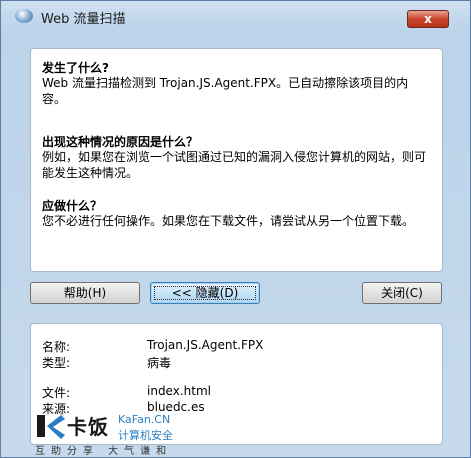 The width and height of the screenshot is (471, 458). I want to click on why-text: 例如，如果您在浏览一个试图通过已知的漏洞入侵您计算机的网站，则可能发生这种情况。, so click(234, 165).